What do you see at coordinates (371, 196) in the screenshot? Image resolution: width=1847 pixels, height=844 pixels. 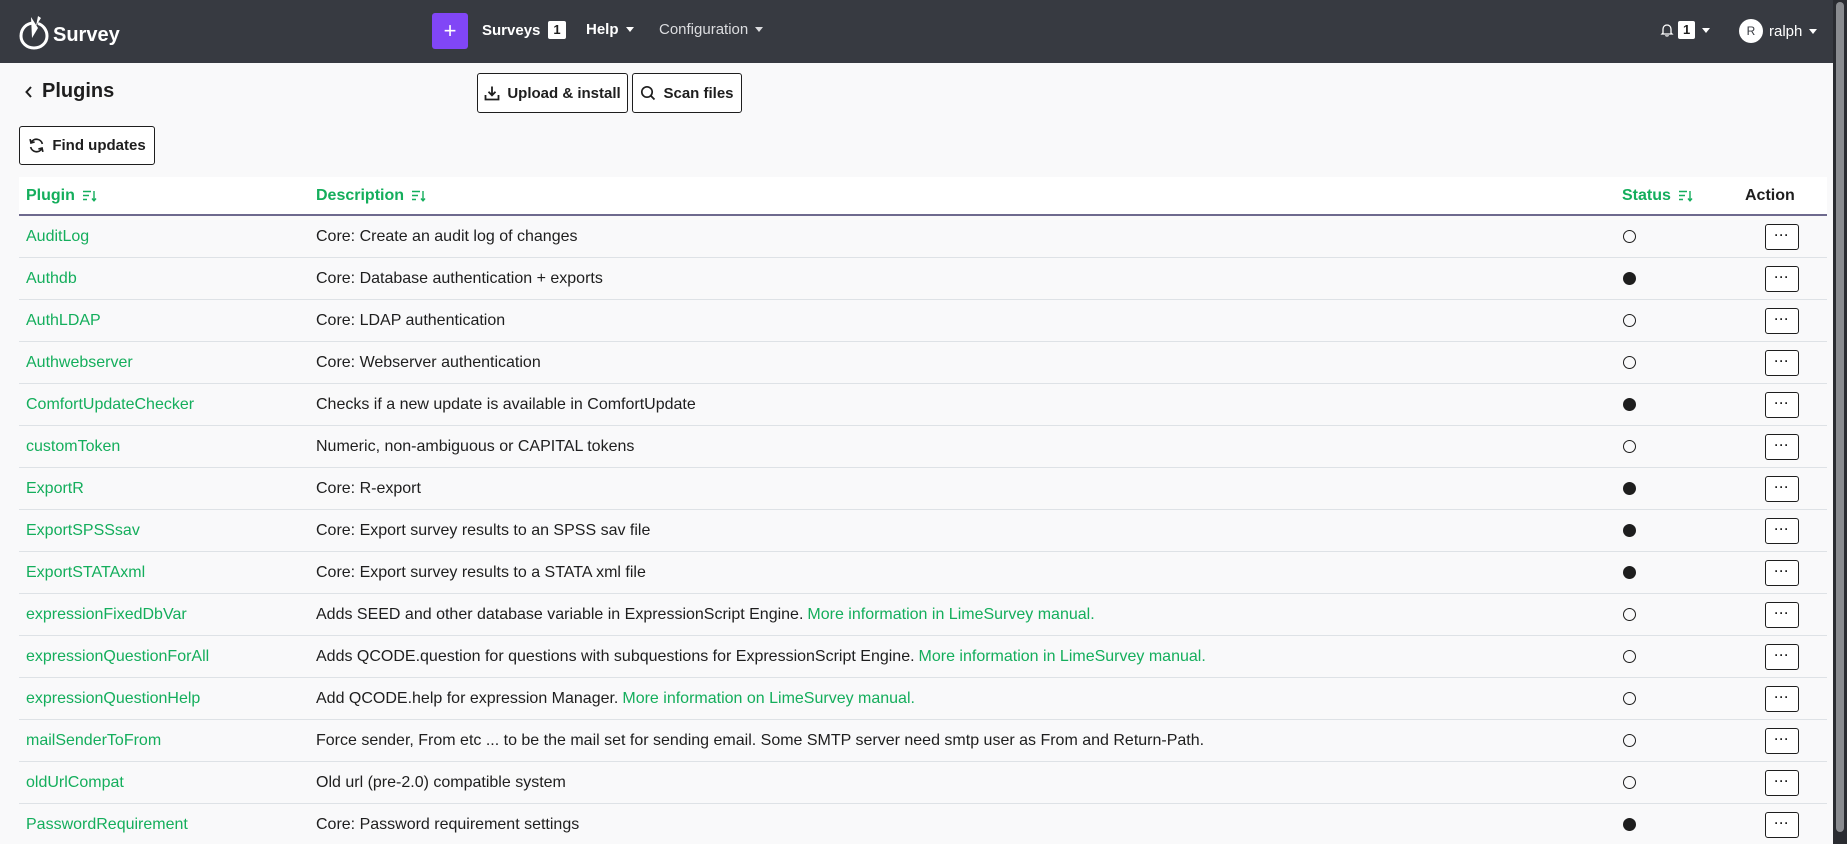 I see `column-header-description: Description` at bounding box center [371, 196].